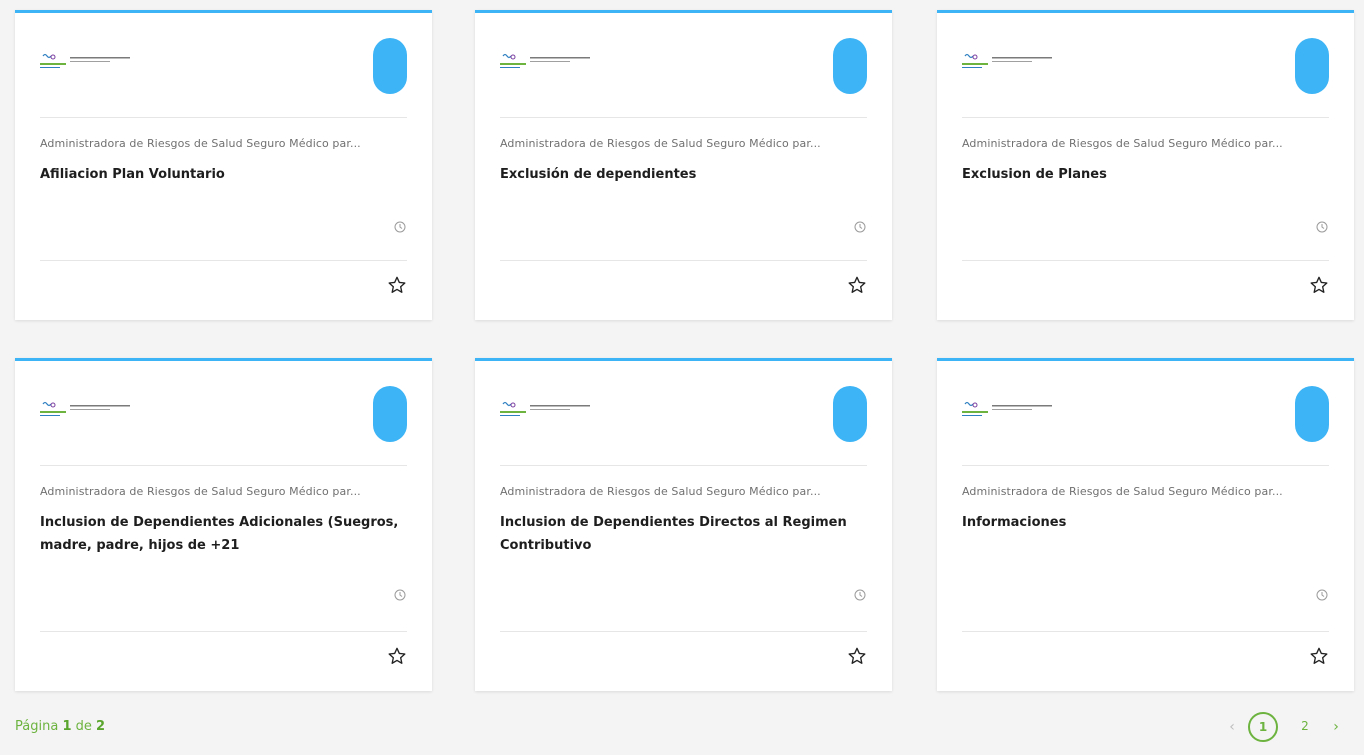 Image resolution: width=1364 pixels, height=755 pixels. What do you see at coordinates (1232, 727) in the screenshot?
I see `chevron-left-icon: ‹` at bounding box center [1232, 727].